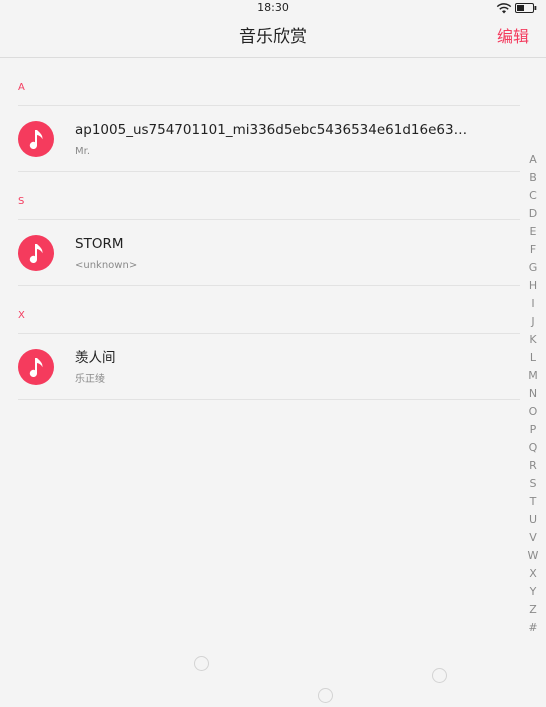 This screenshot has height=707, width=546. I want to click on alphabet-index-letter: G, so click(533, 268).